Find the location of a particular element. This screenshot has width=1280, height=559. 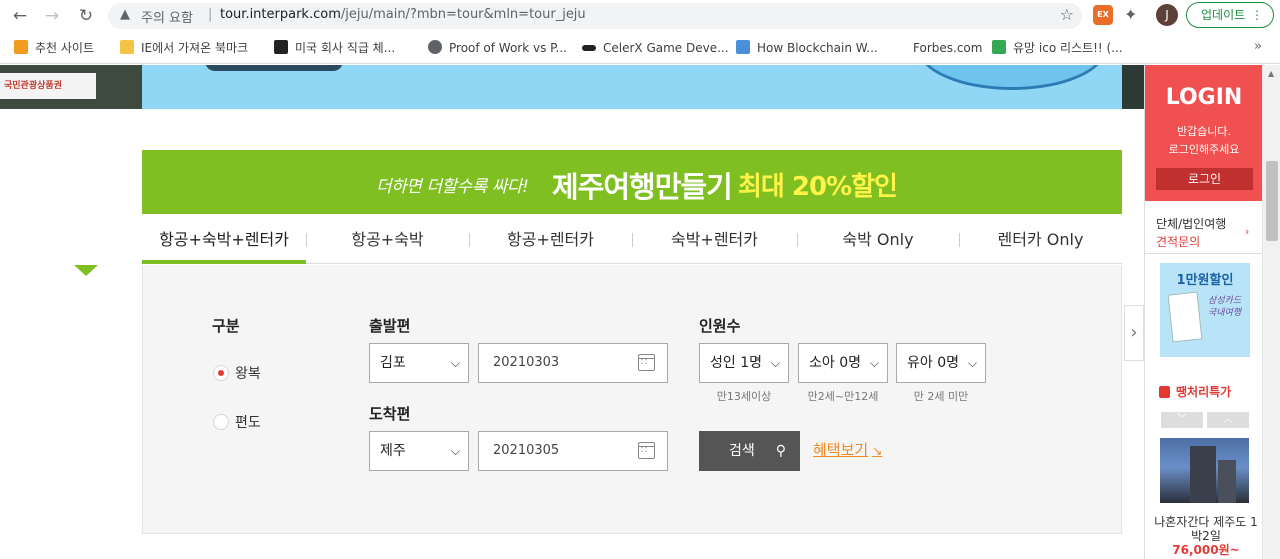

departure-date-value: 20210303 is located at coordinates (526, 362).